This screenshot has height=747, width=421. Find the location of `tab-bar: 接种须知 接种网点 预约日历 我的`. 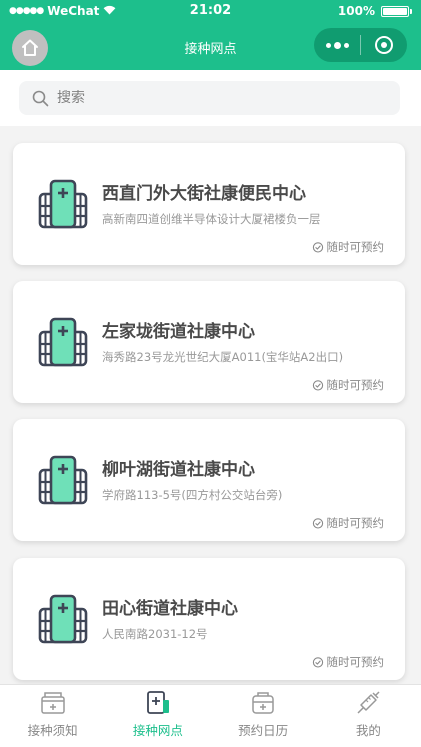

tab-bar: 接种须知 接种网点 预约日历 我的 is located at coordinates (210, 715).